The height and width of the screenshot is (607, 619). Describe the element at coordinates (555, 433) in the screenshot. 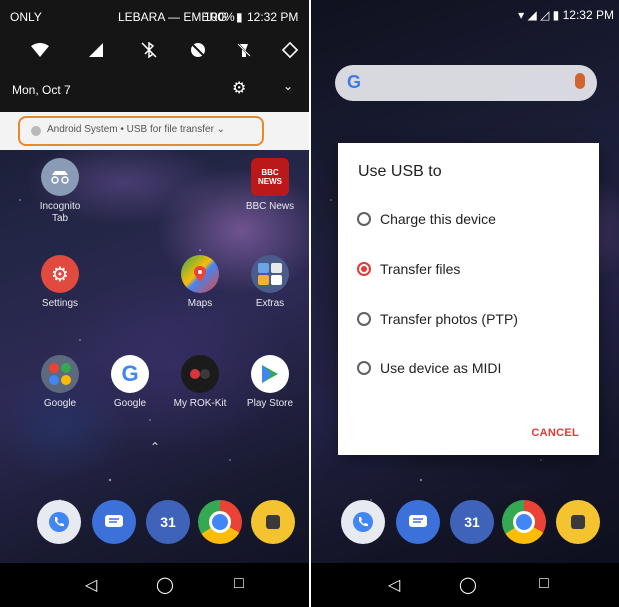

I see `cancel-button: CANCEL` at that location.